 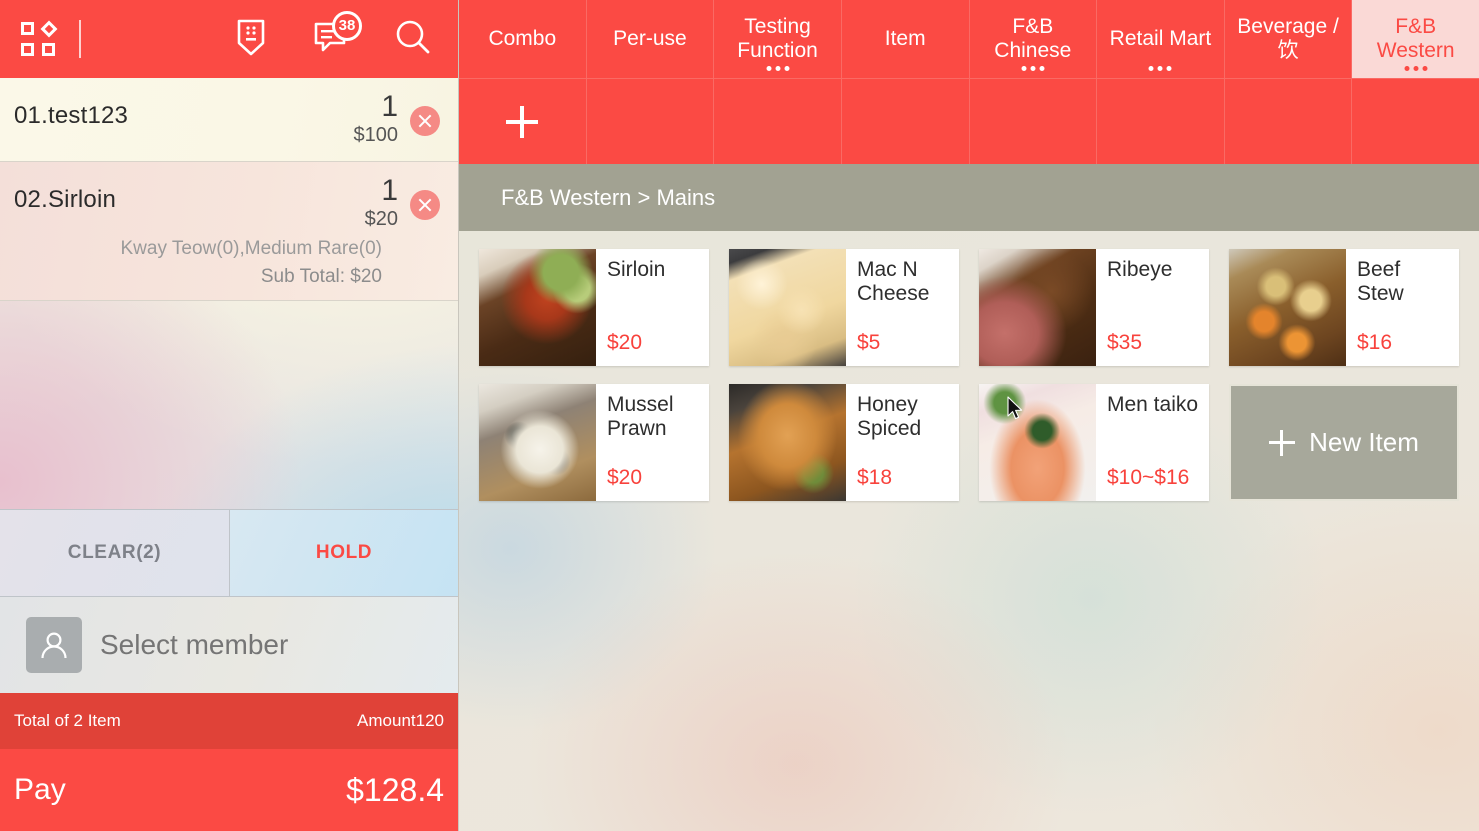 I want to click on header-divider, so click(x=80, y=39).